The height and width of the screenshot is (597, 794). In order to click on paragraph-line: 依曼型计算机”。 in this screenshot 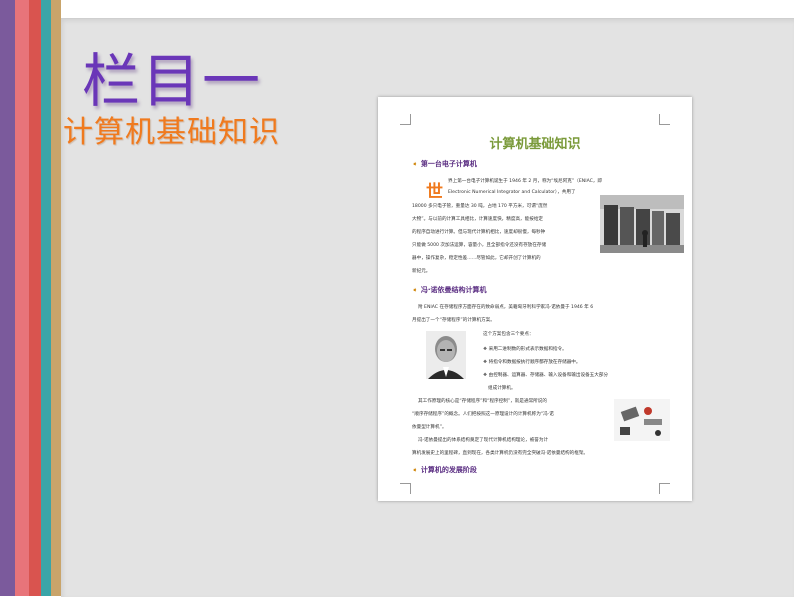, I will do `click(429, 427)`.